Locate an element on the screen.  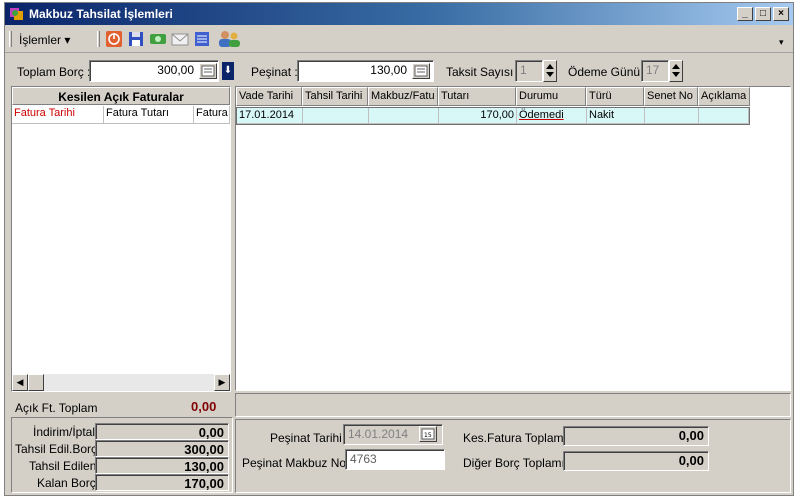
save-icon is located at coordinates (136, 39).